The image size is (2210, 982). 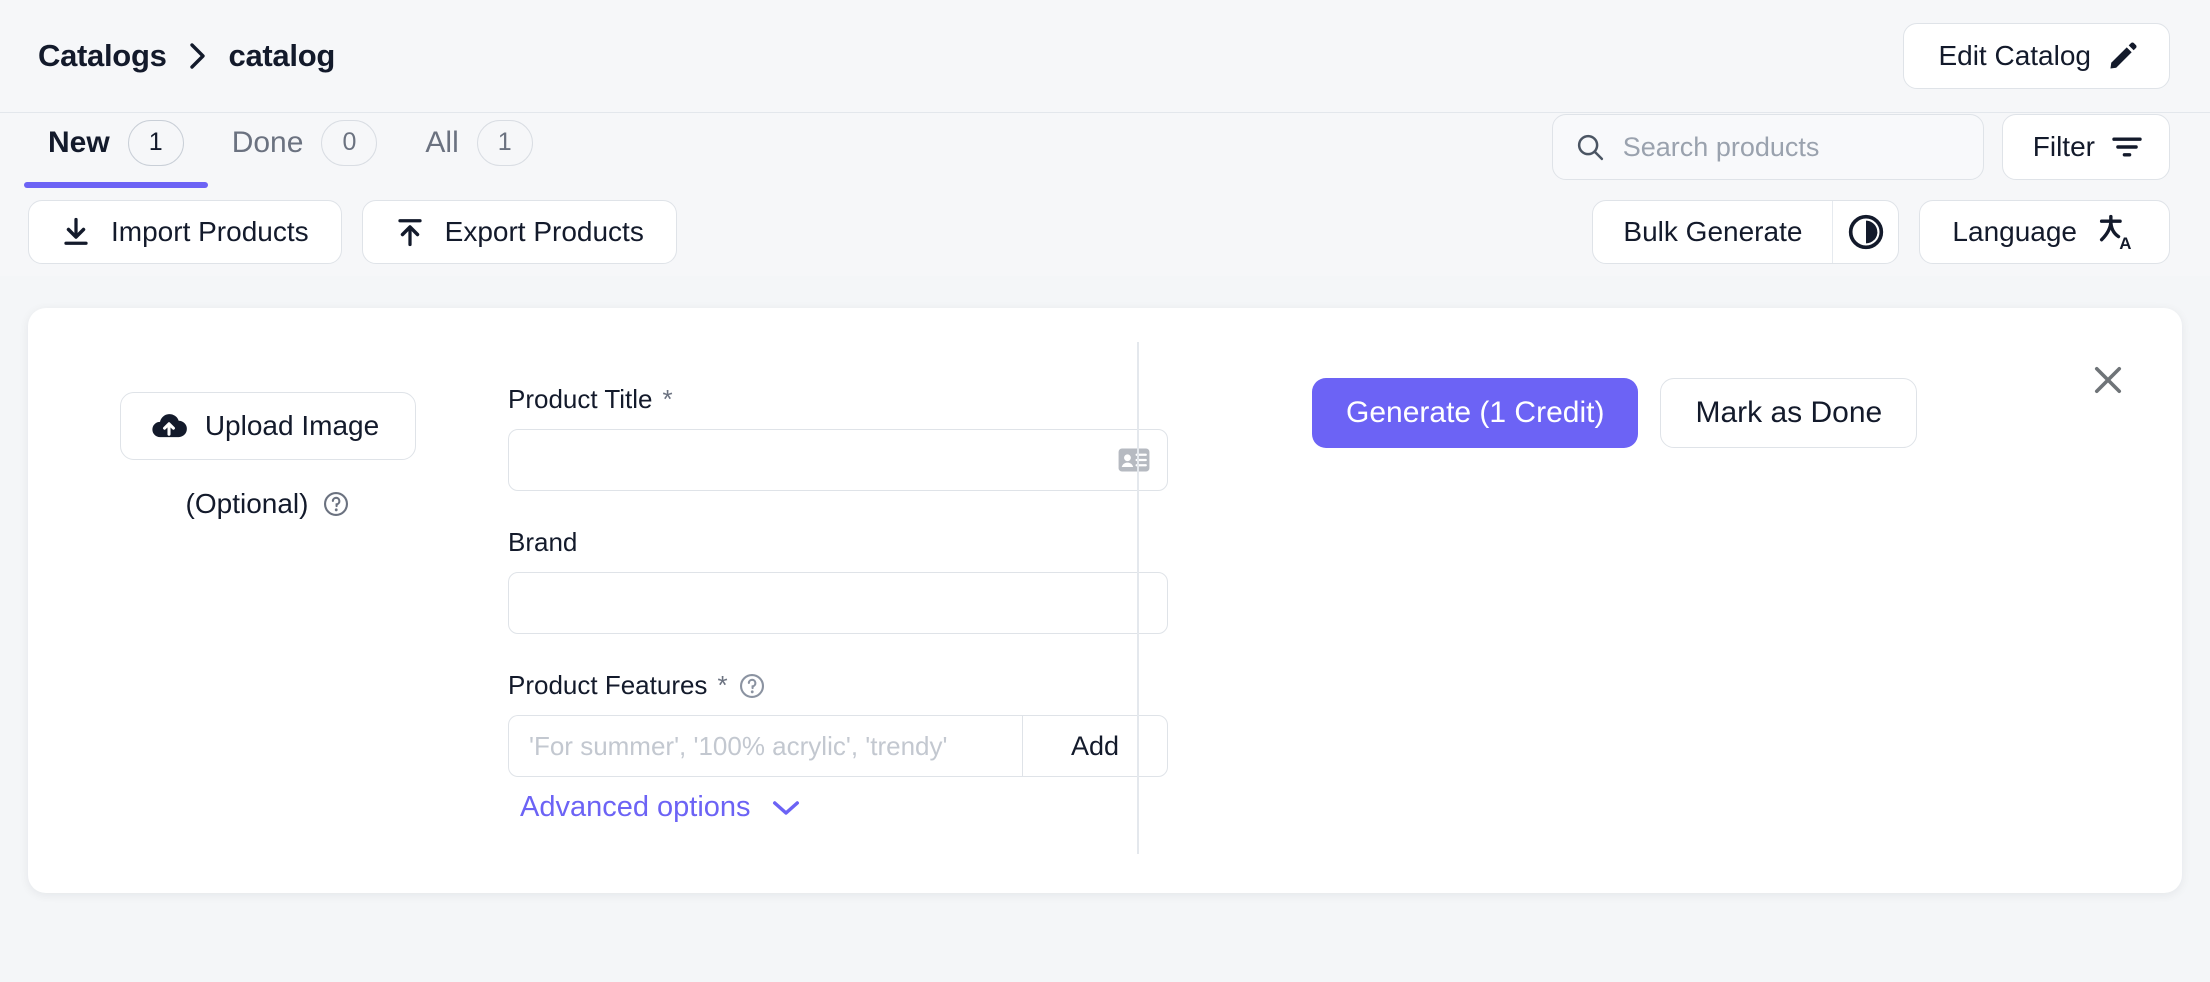 I want to click on tab-all: All 1, so click(x=478, y=150).